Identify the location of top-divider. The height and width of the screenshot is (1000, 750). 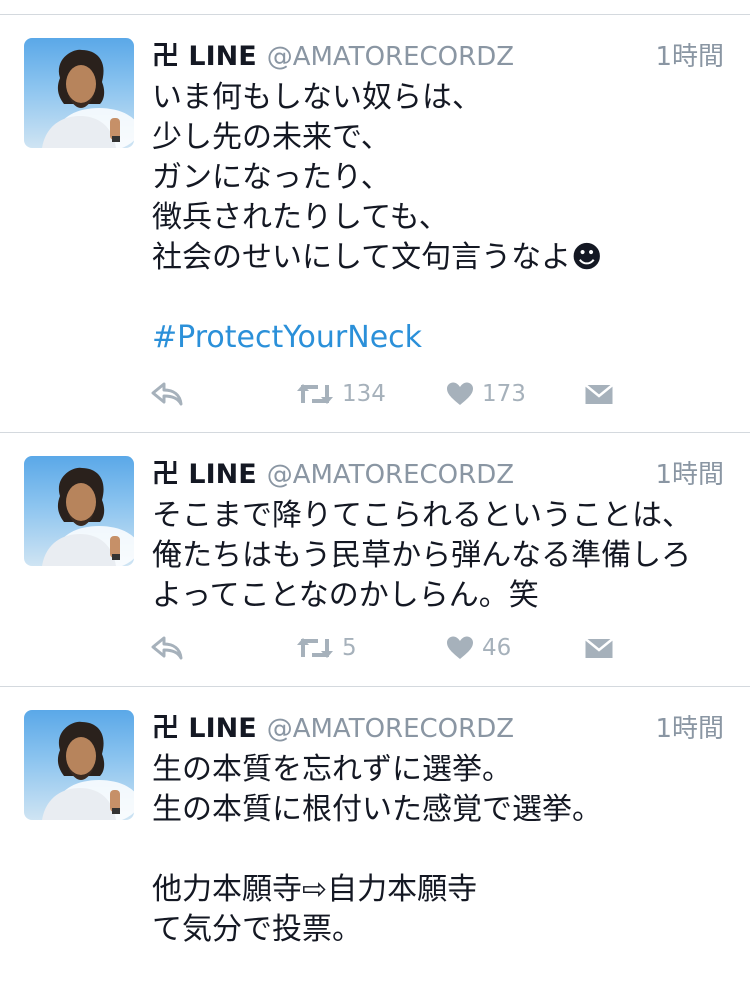
(375, 14).